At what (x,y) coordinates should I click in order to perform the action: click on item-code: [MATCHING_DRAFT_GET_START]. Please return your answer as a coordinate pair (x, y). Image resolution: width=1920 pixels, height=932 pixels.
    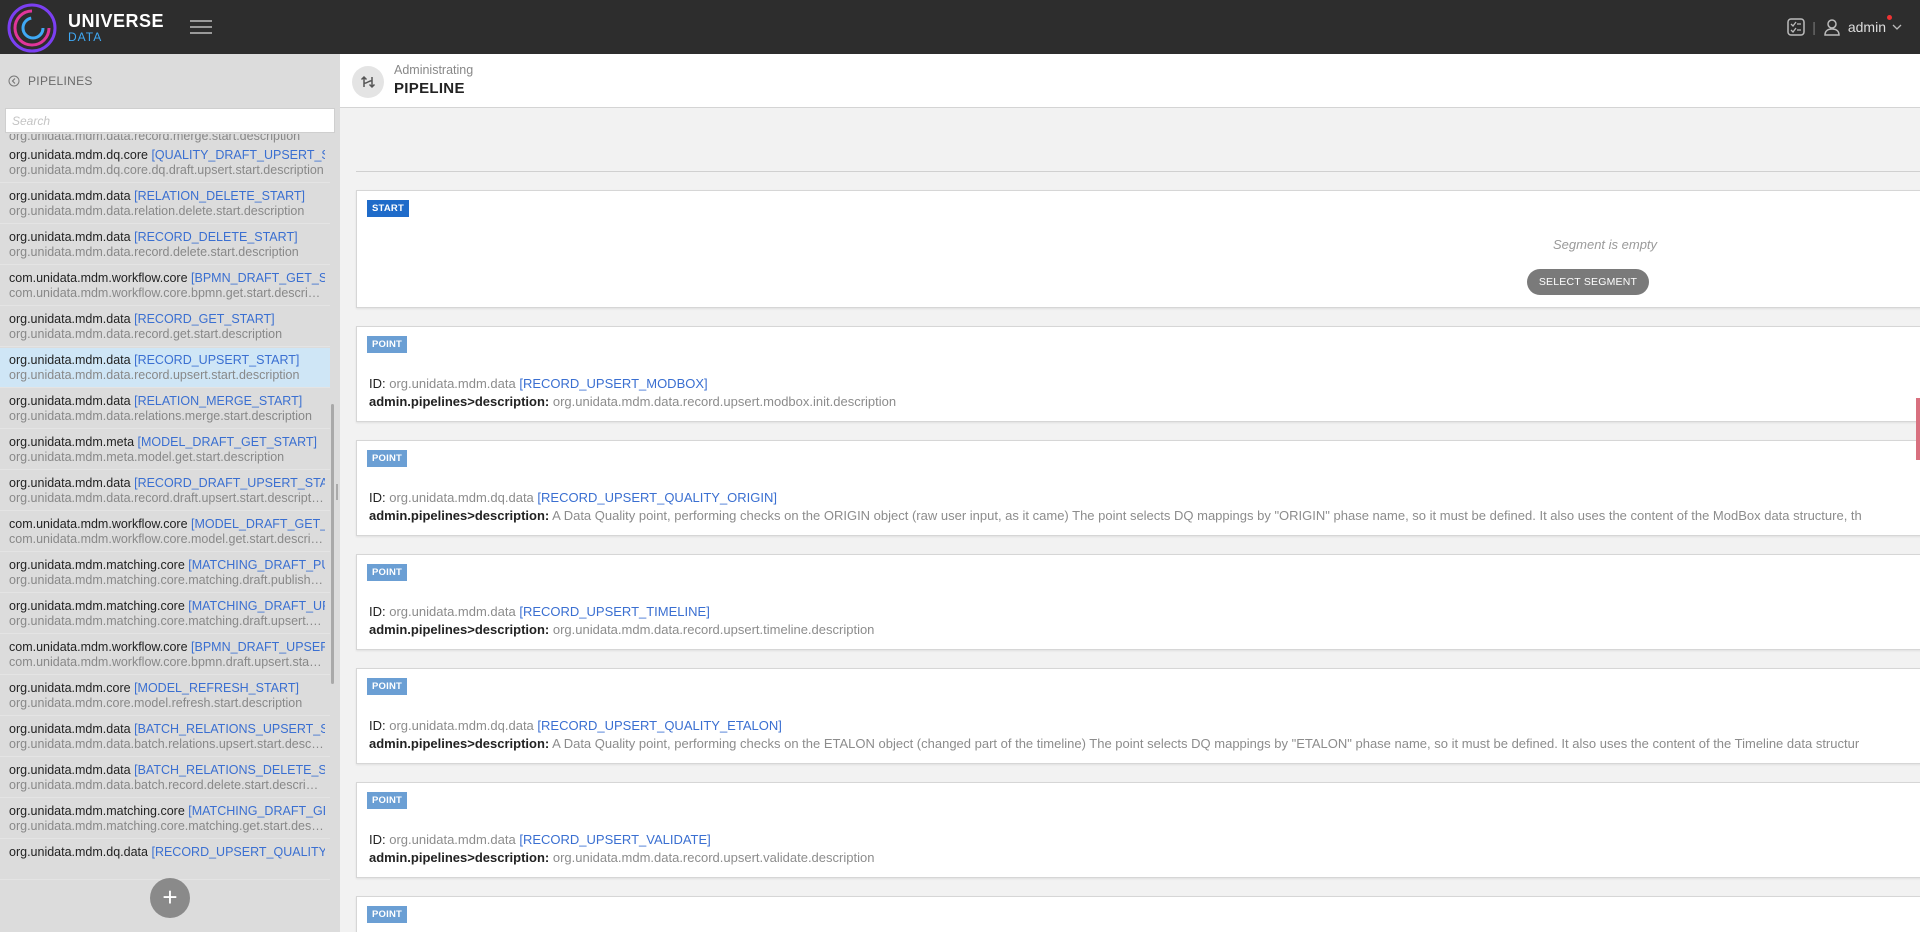
    Looking at the image, I should click on (256, 811).